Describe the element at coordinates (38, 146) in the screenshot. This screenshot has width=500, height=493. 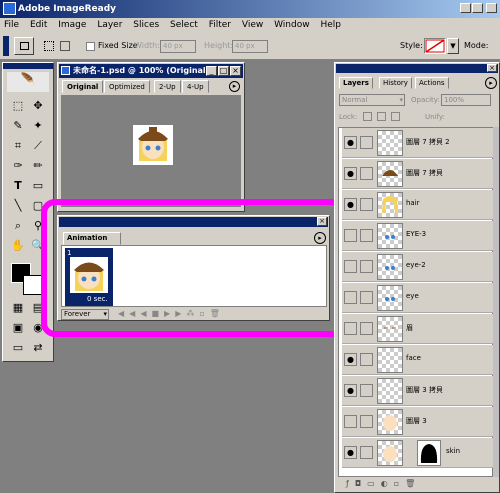
I see `slice-tool-icon: ⟋` at that location.